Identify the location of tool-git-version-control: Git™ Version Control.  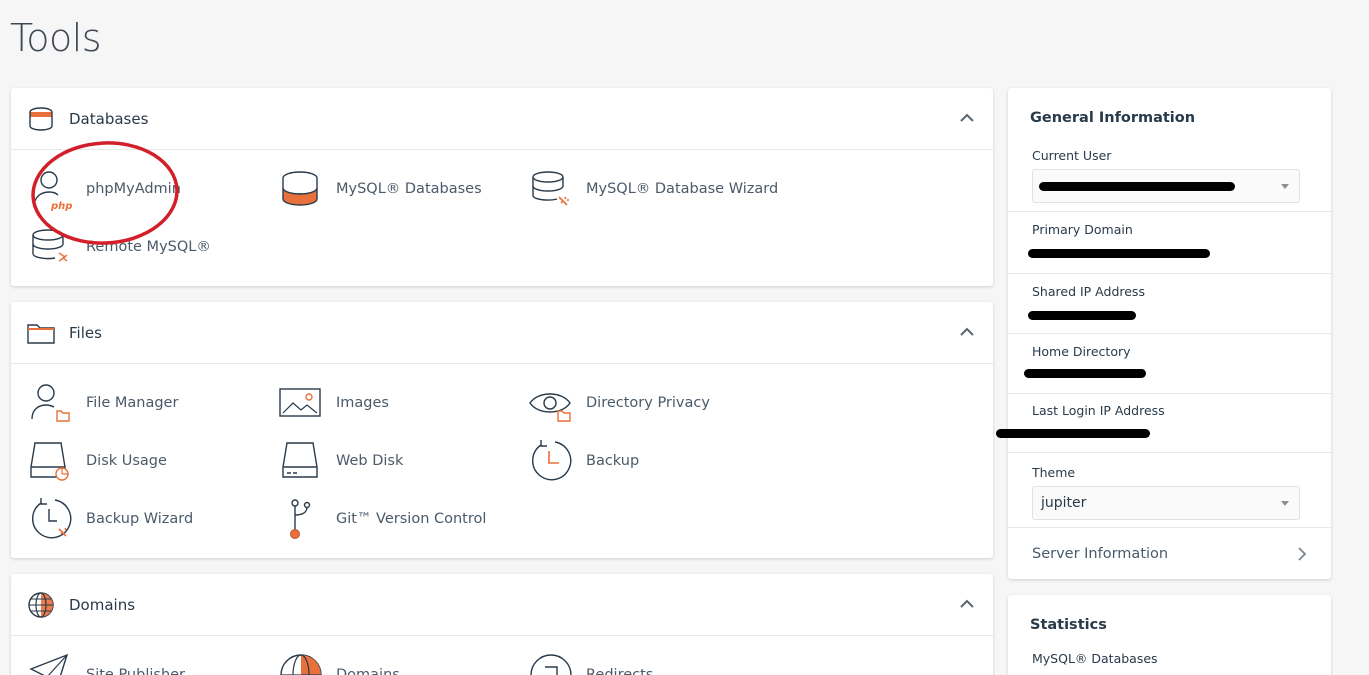
(382, 519).